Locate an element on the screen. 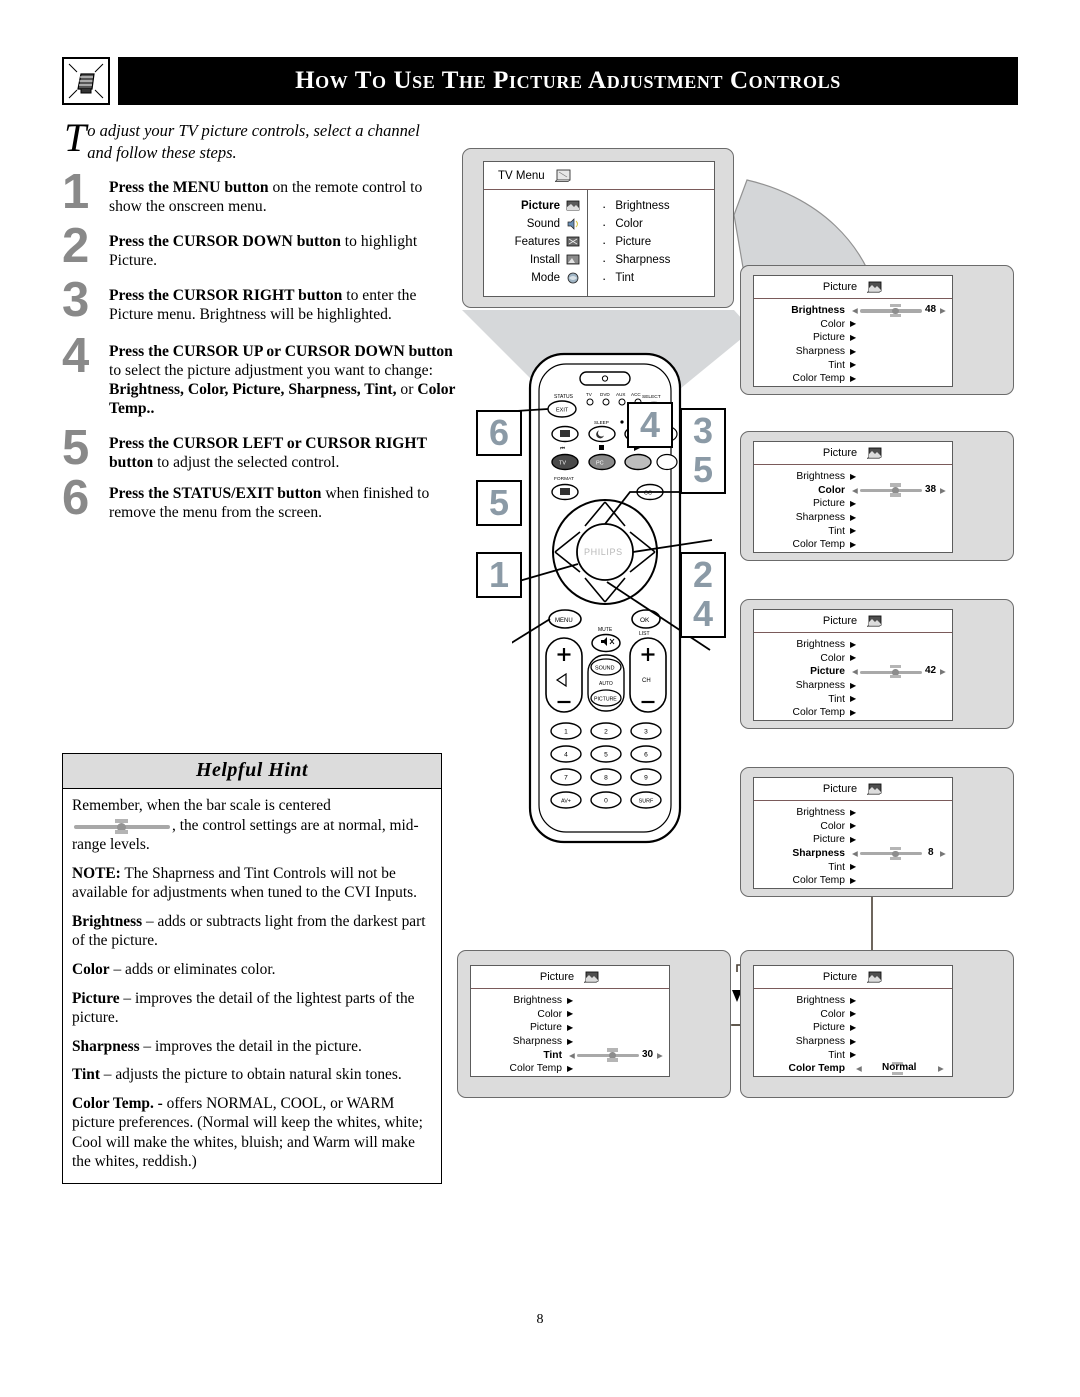 This screenshot has width=1080, height=1397. panel-row-picture: Picture ◀ 42 ▶ is located at coordinates (853, 671).